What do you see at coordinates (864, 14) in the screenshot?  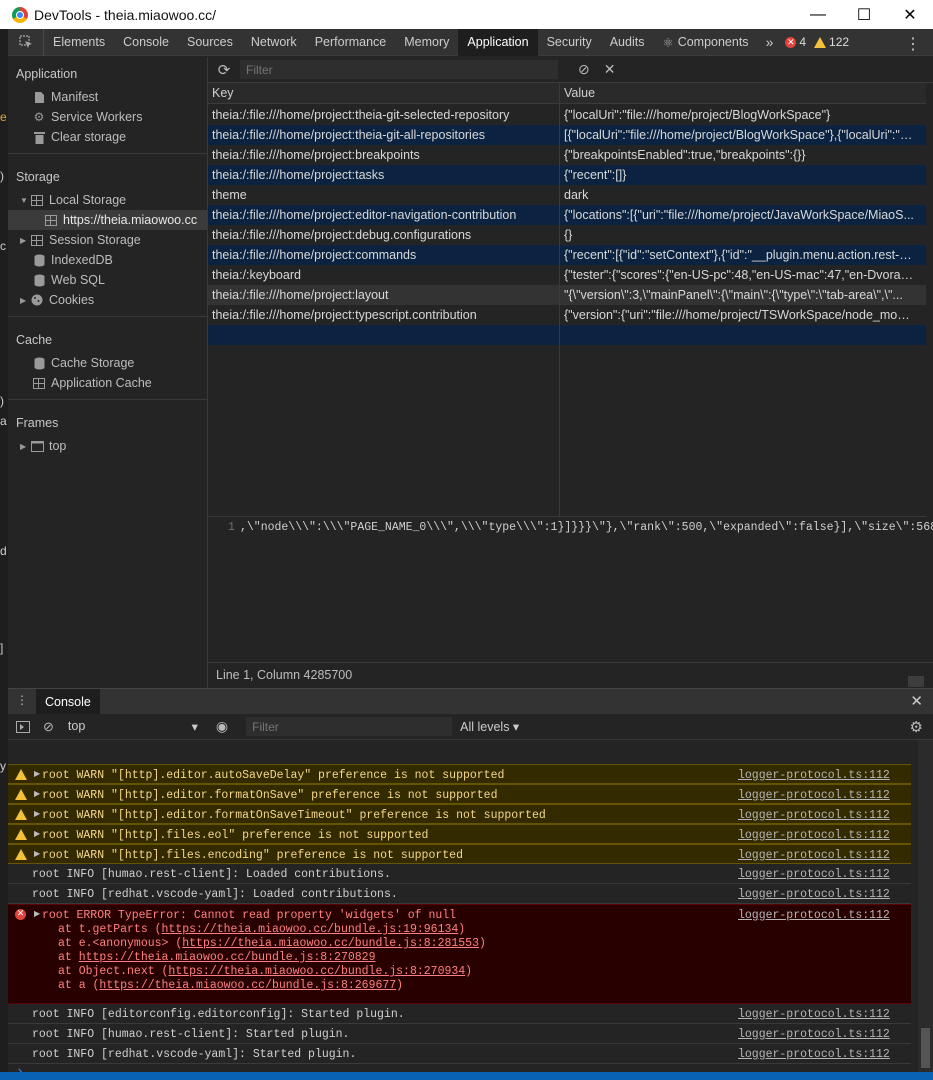 I see `maximize-button: ☐` at bounding box center [864, 14].